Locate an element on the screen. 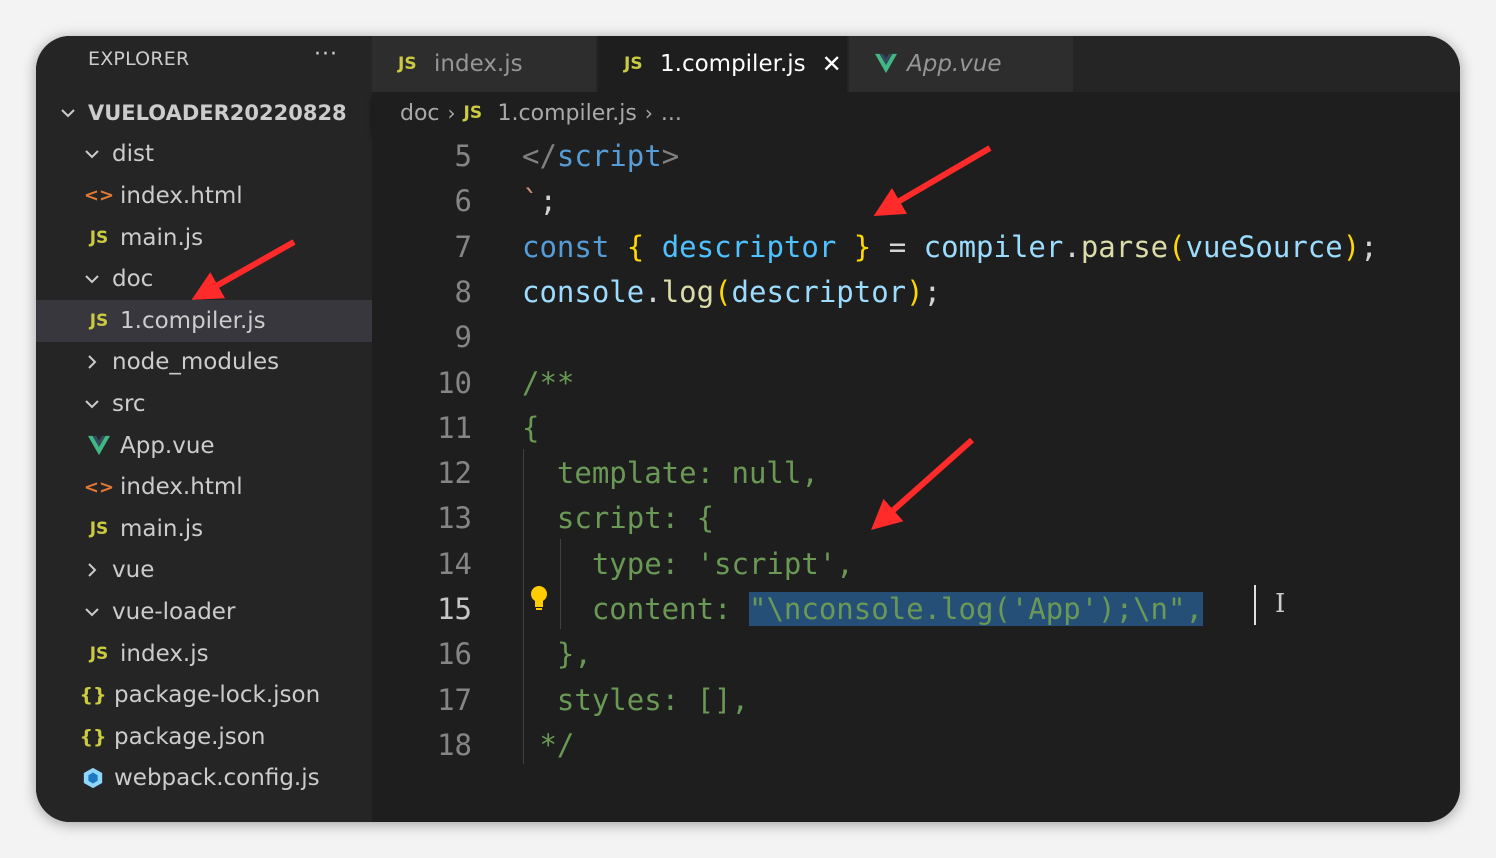  arrow-to-compiler-file is located at coordinates (243, 269).